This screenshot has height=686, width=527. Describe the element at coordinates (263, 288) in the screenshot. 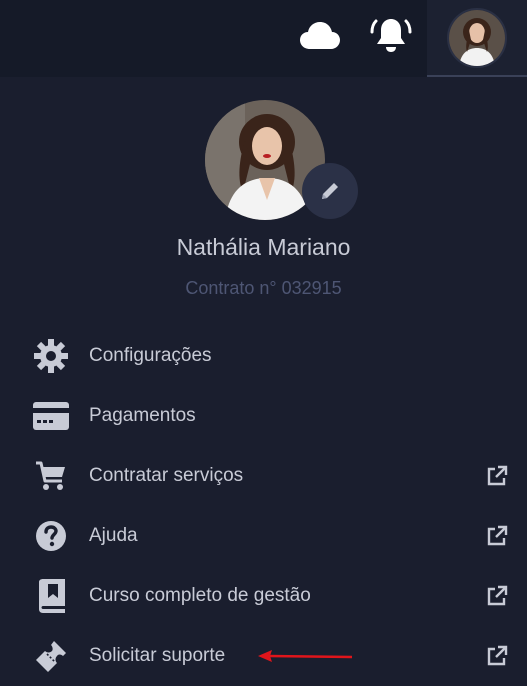

I see `contract-number: Contrato n° 032915` at that location.